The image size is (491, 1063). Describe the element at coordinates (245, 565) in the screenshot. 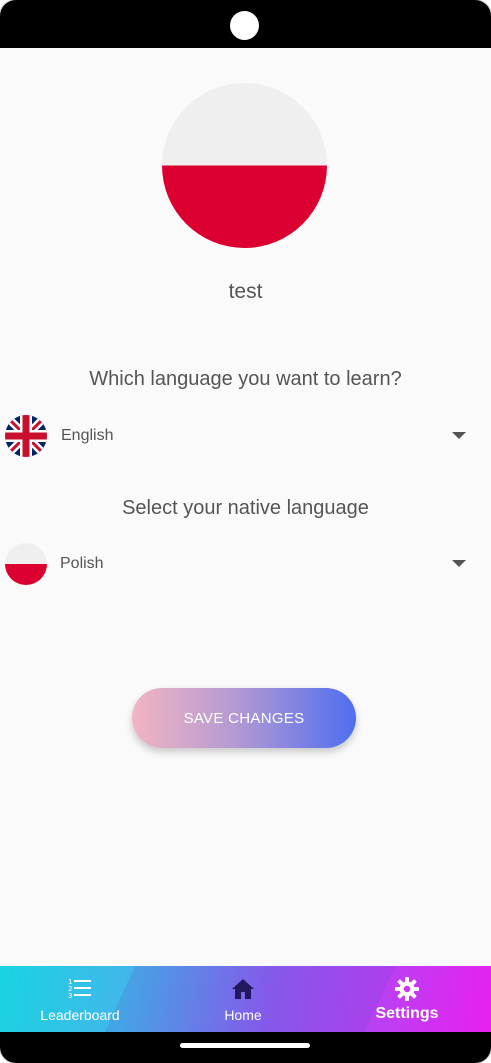

I see `native-language-select: Polish` at that location.